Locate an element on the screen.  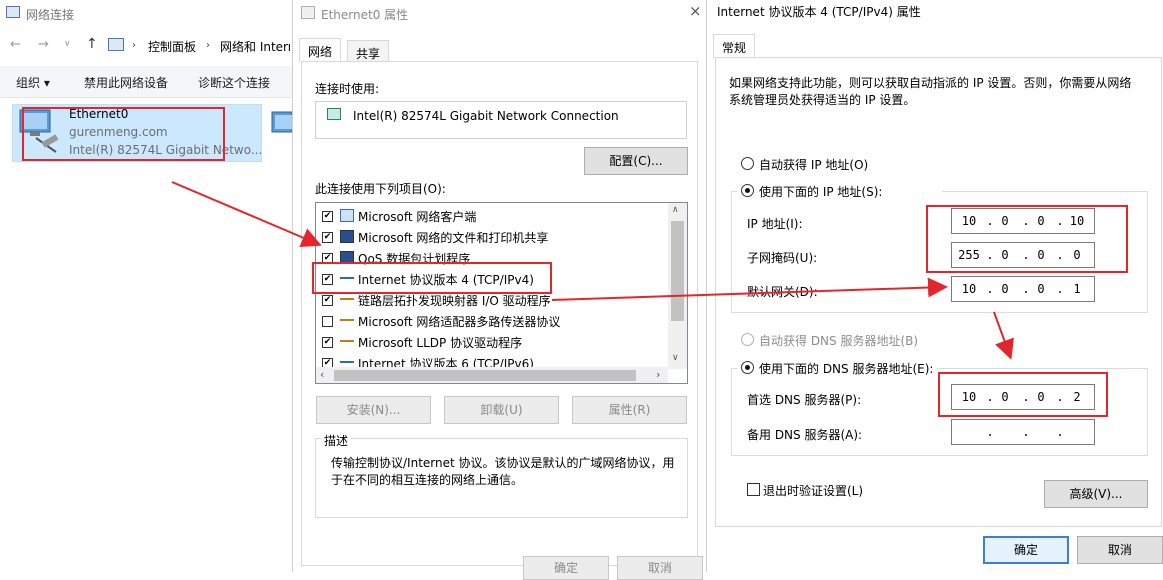
properties-button: 属性(R) is located at coordinates (629, 410).